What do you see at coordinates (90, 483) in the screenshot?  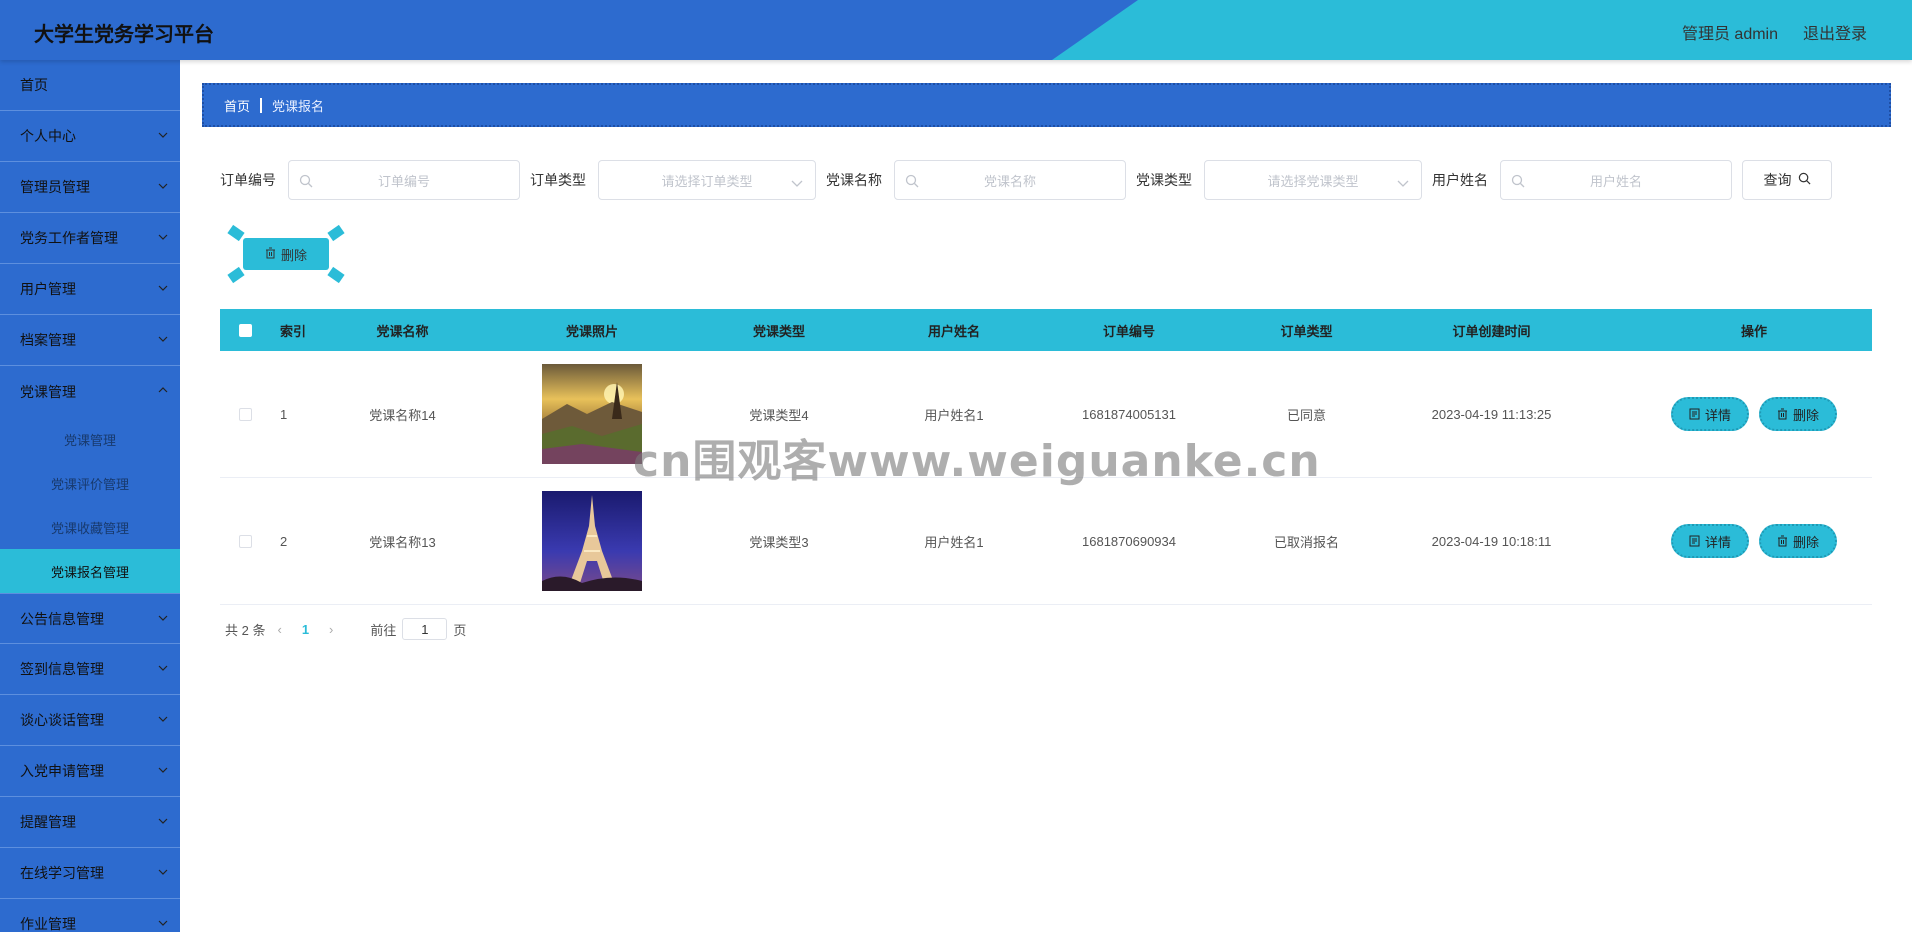 I see `submenu-item-course-review: 党课评价管理` at bounding box center [90, 483].